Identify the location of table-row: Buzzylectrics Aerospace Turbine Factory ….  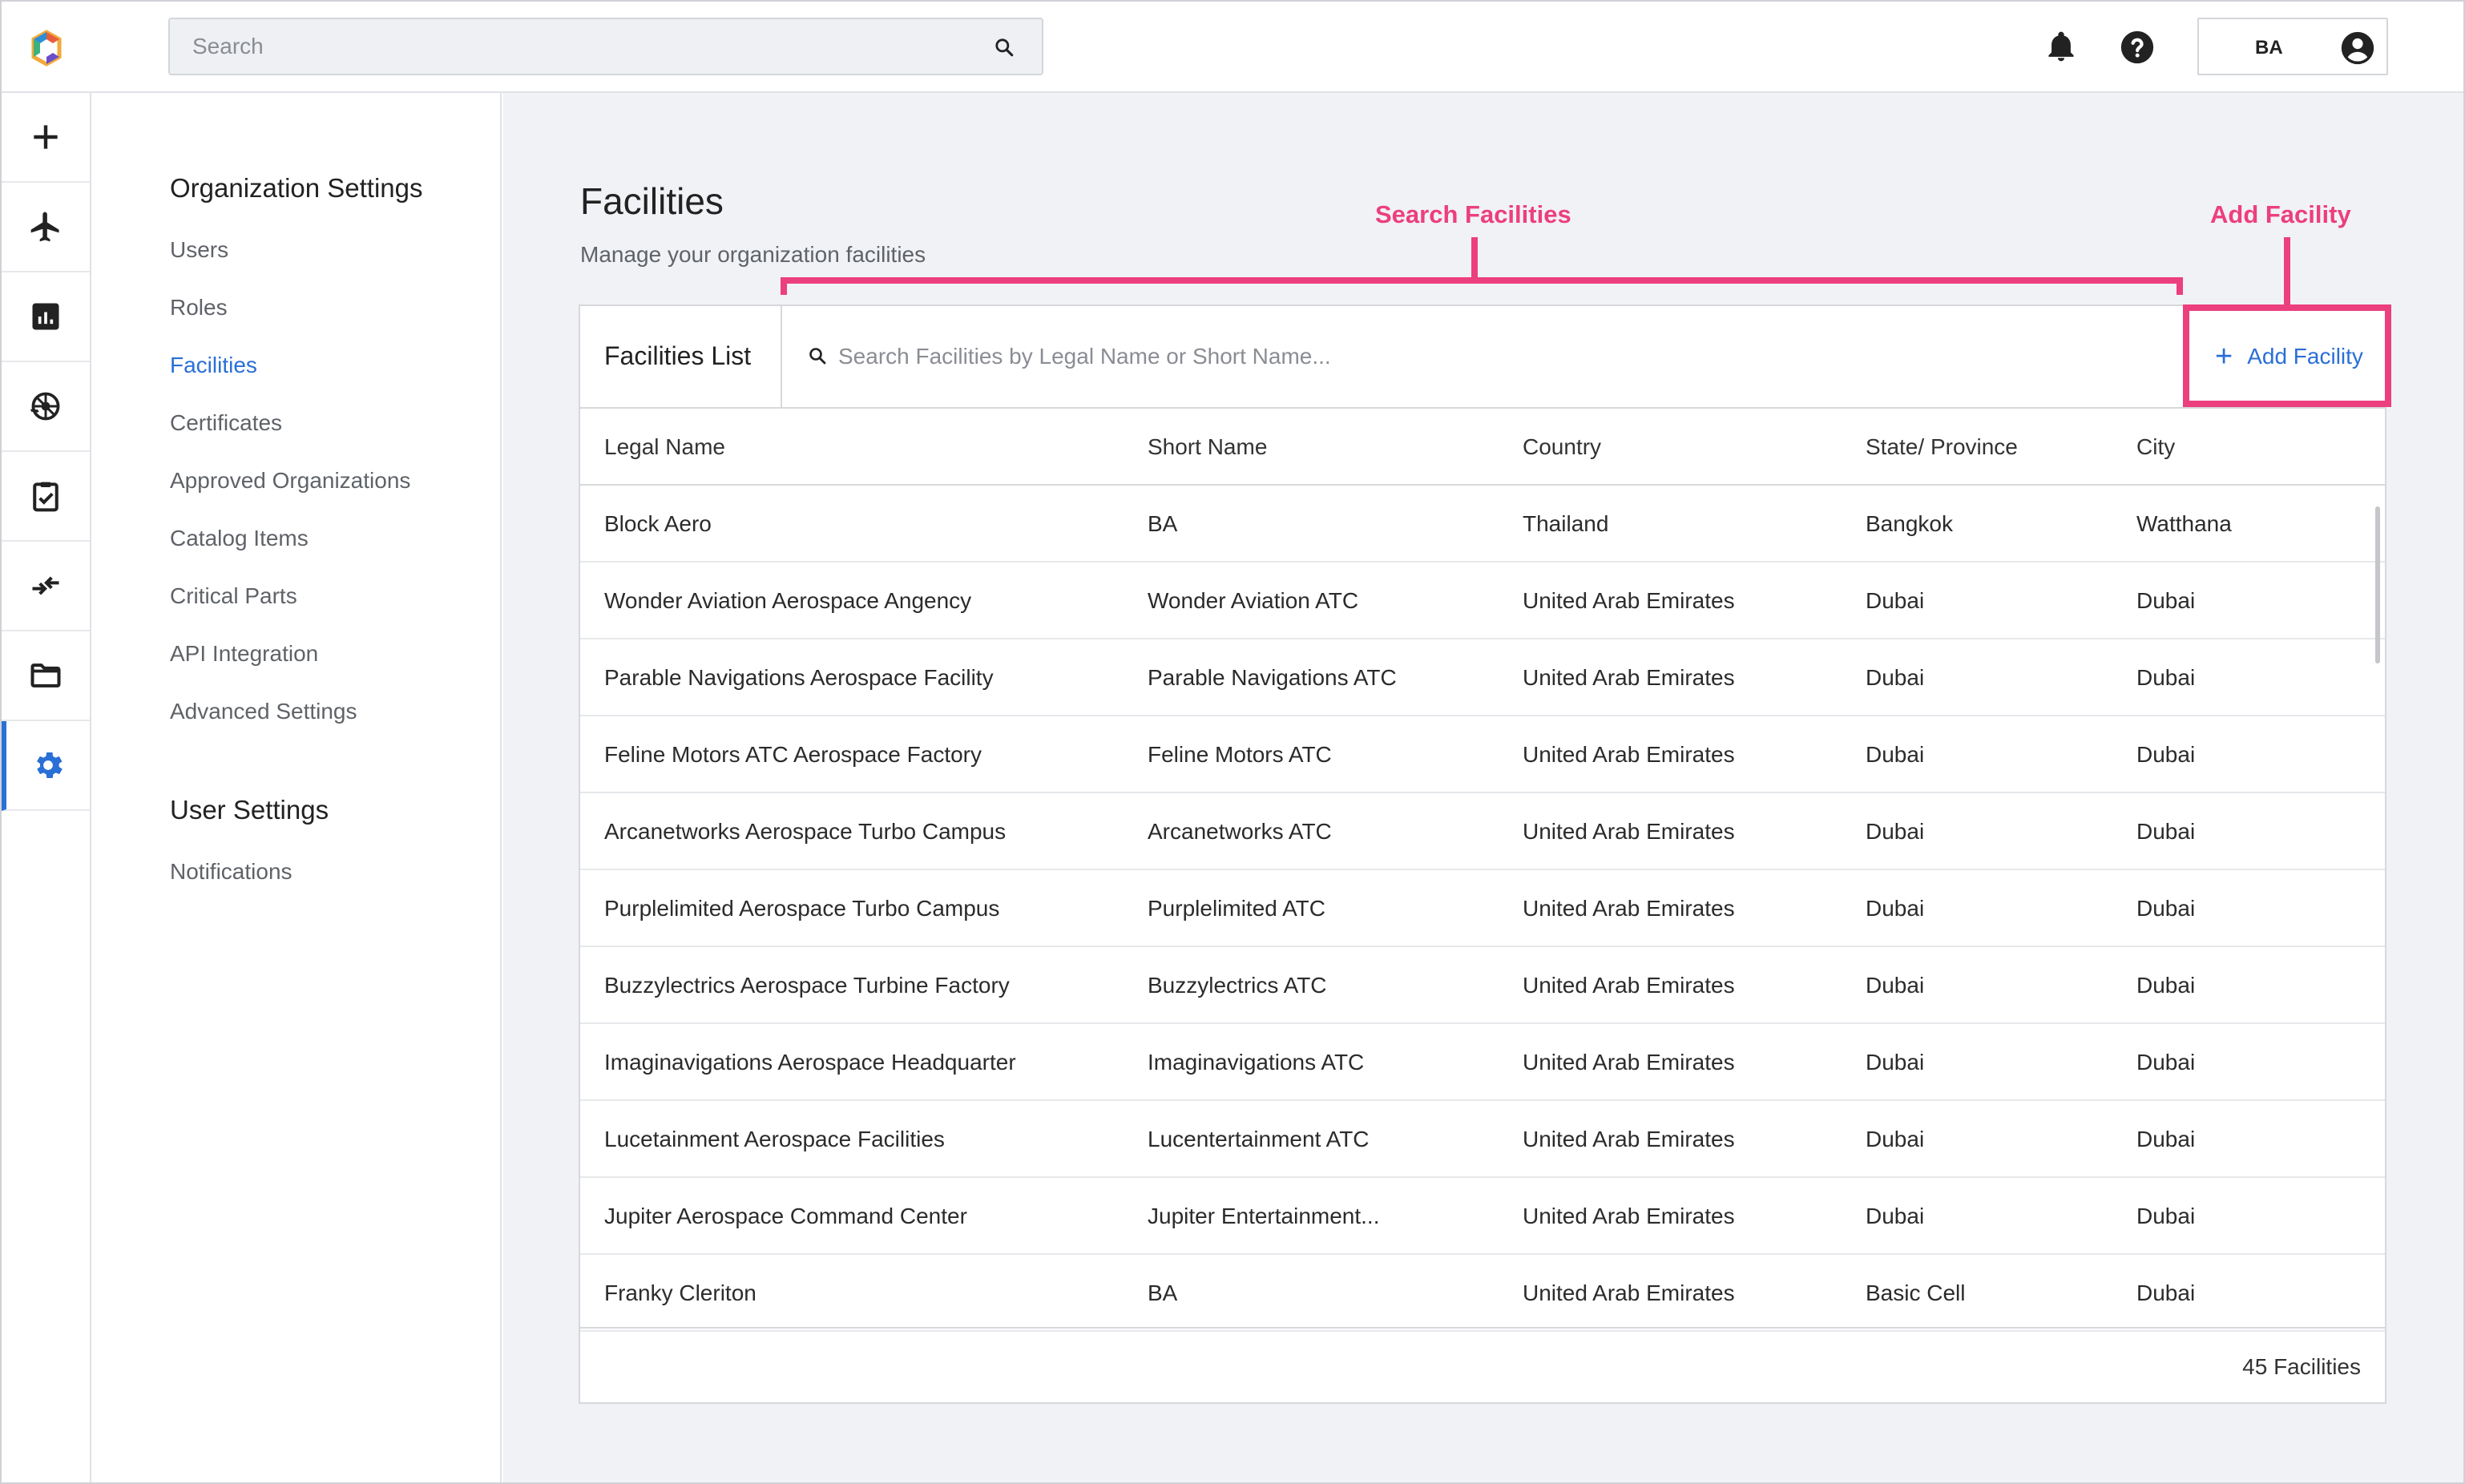
(1482, 986).